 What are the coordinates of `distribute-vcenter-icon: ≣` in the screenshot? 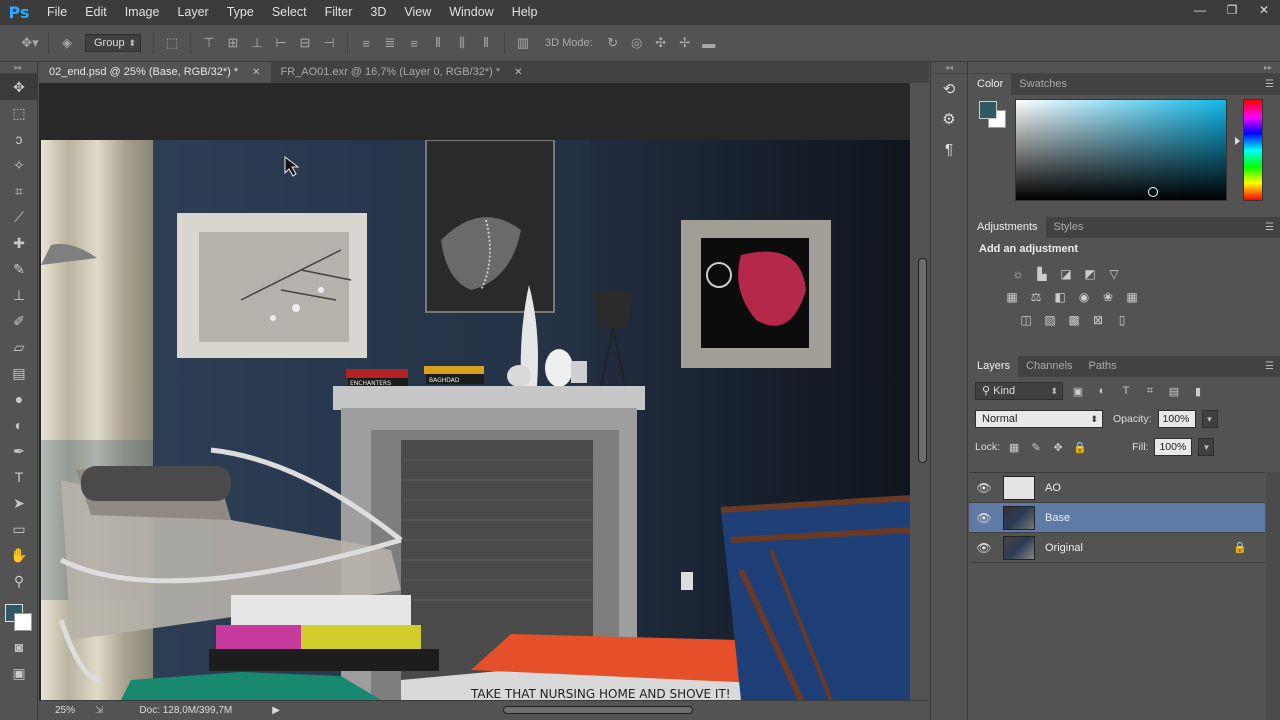 It's located at (390, 43).